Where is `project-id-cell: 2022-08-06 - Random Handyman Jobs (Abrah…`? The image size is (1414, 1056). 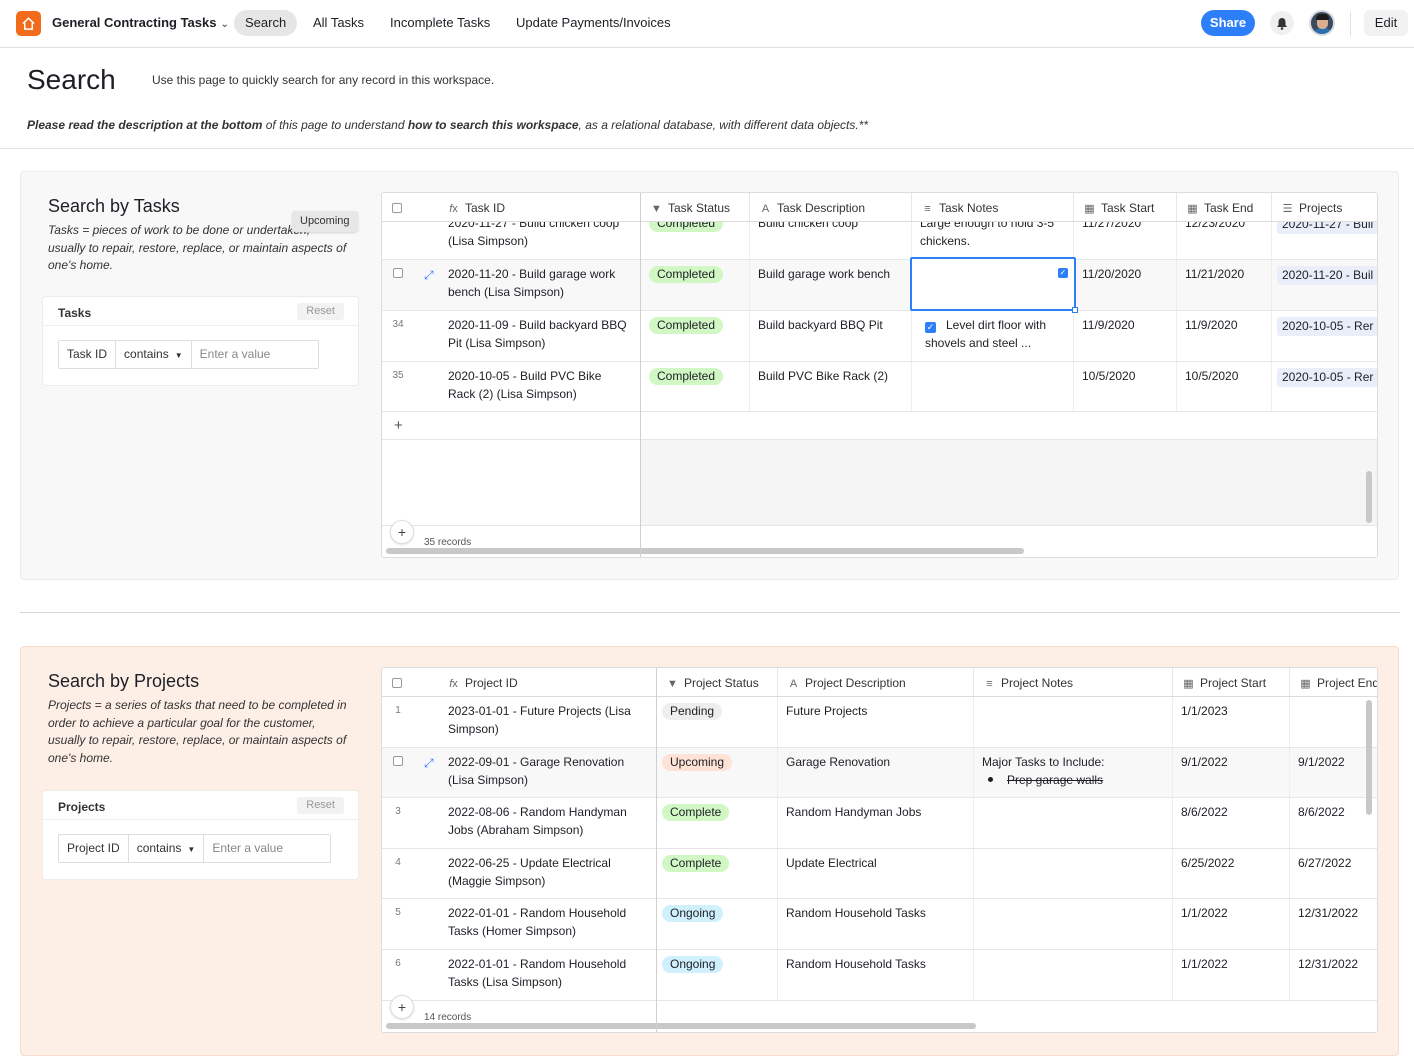
project-id-cell: 2022-08-06 - Random Handyman Jobs (Abrah… is located at coordinates (548, 823).